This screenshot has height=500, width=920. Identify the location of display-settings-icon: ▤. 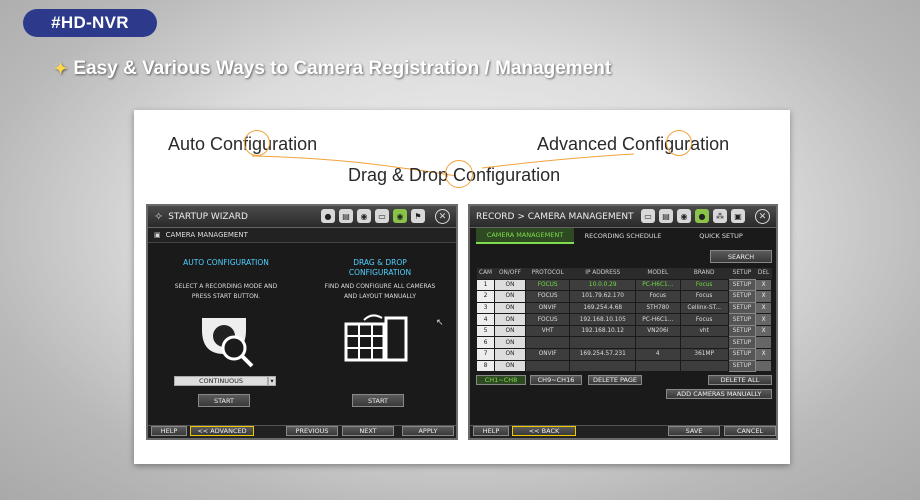
(666, 216).